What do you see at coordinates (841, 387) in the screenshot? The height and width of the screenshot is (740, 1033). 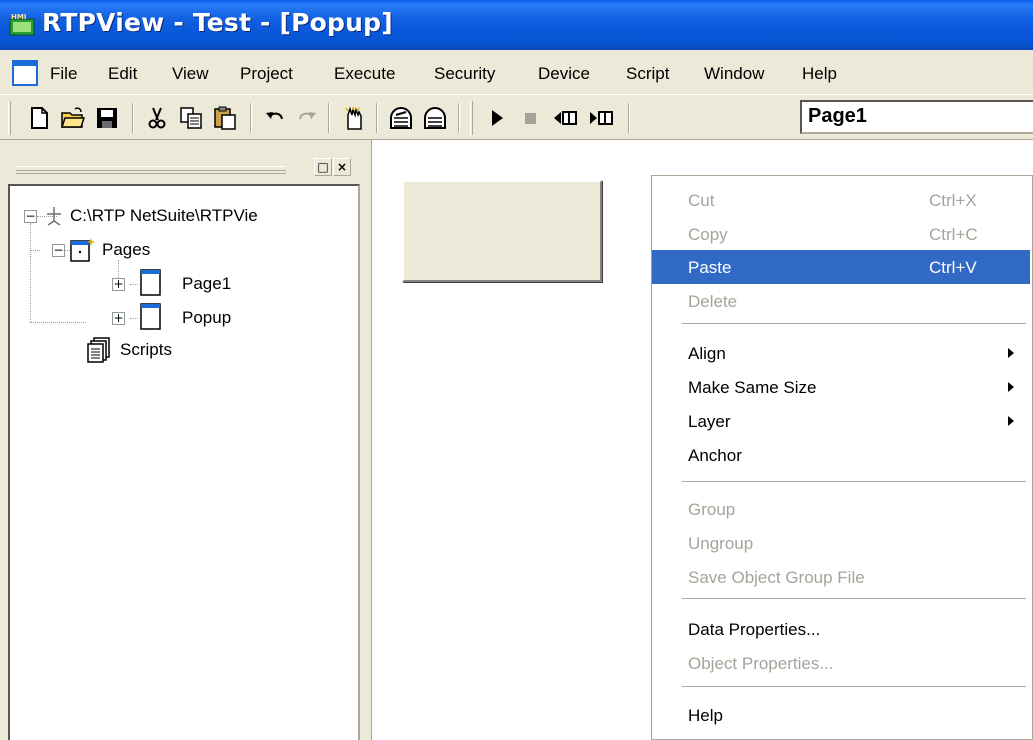 I see `menu-item-make-same-size: Make Same Size` at bounding box center [841, 387].